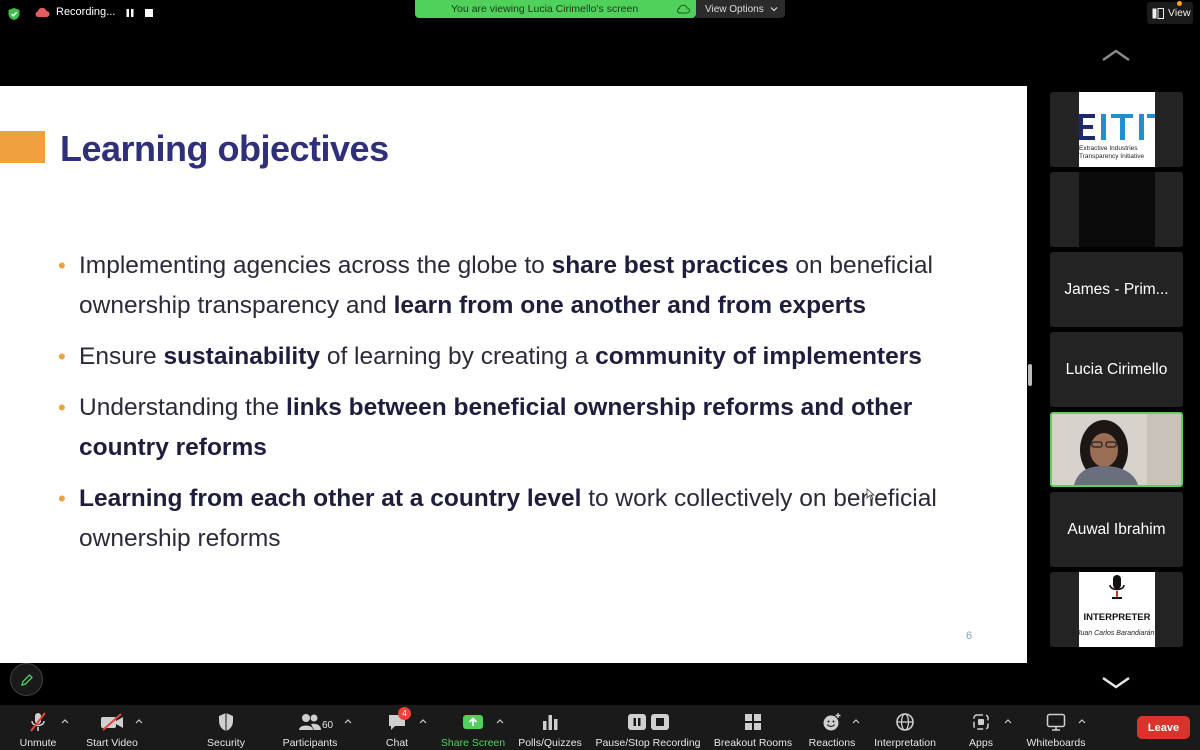  What do you see at coordinates (328, 725) in the screenshot?
I see `participants-count: 60` at bounding box center [328, 725].